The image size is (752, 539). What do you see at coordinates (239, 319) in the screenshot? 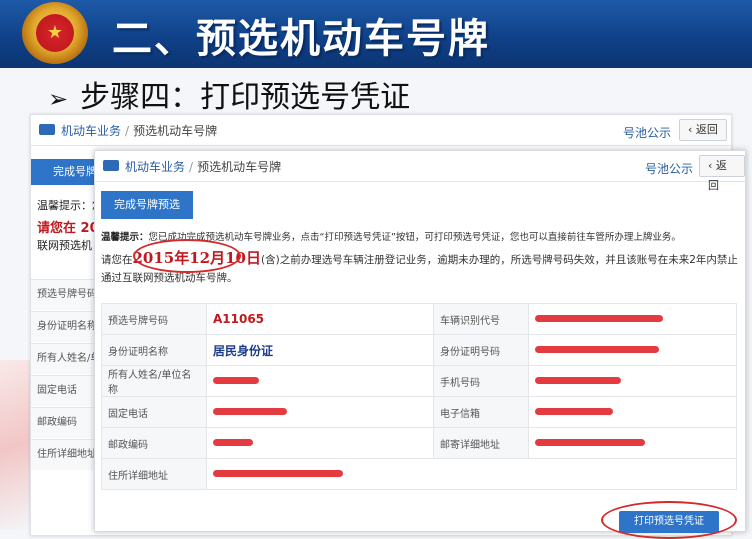
I see `plate-number: A11065` at bounding box center [239, 319].